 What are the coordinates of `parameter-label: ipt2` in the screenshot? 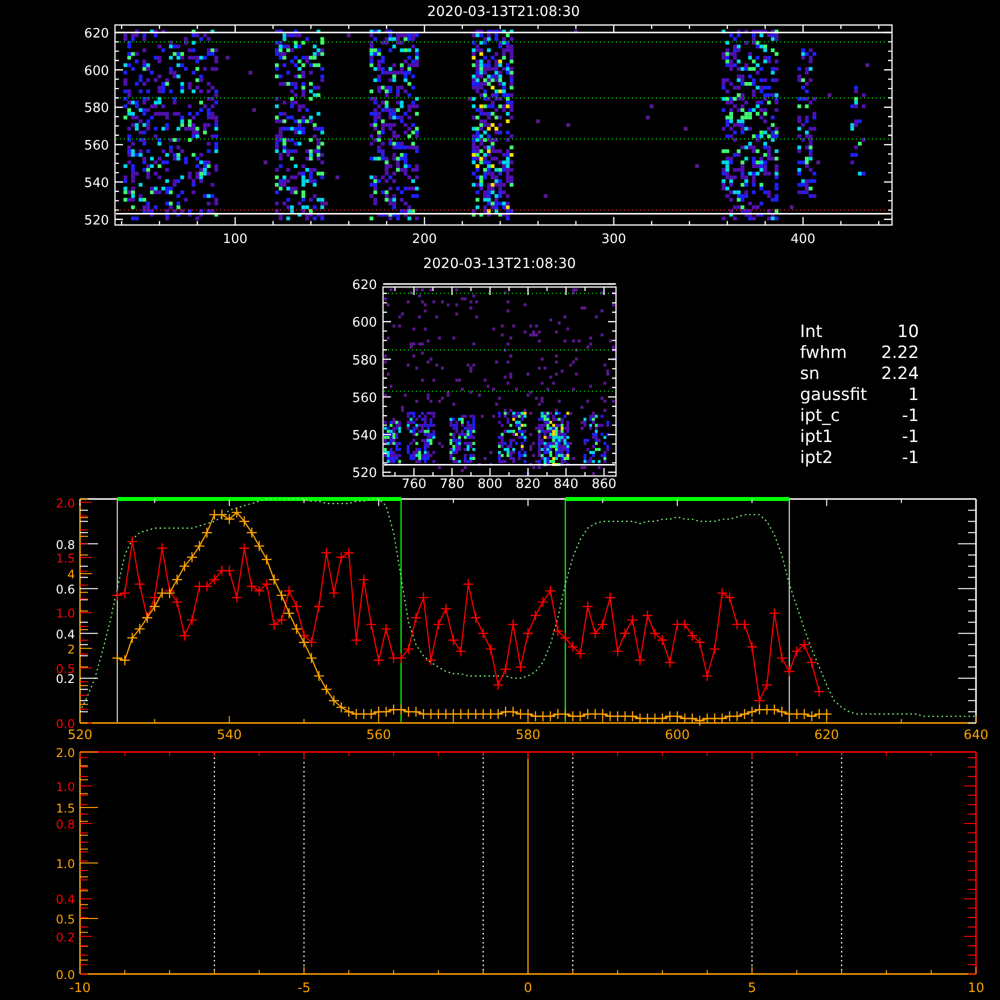 It's located at (817, 458).